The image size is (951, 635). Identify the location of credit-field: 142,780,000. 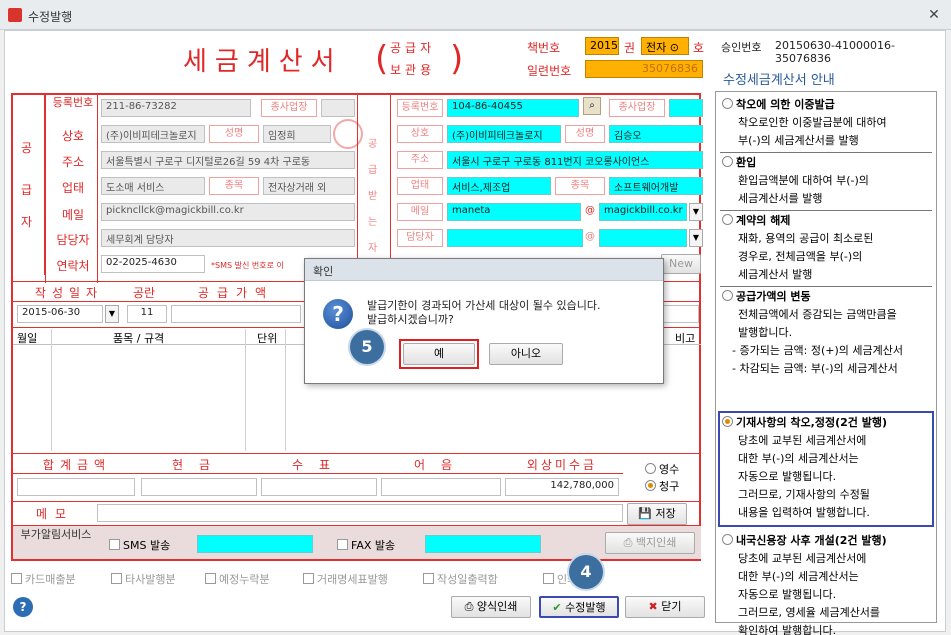
(562, 487).